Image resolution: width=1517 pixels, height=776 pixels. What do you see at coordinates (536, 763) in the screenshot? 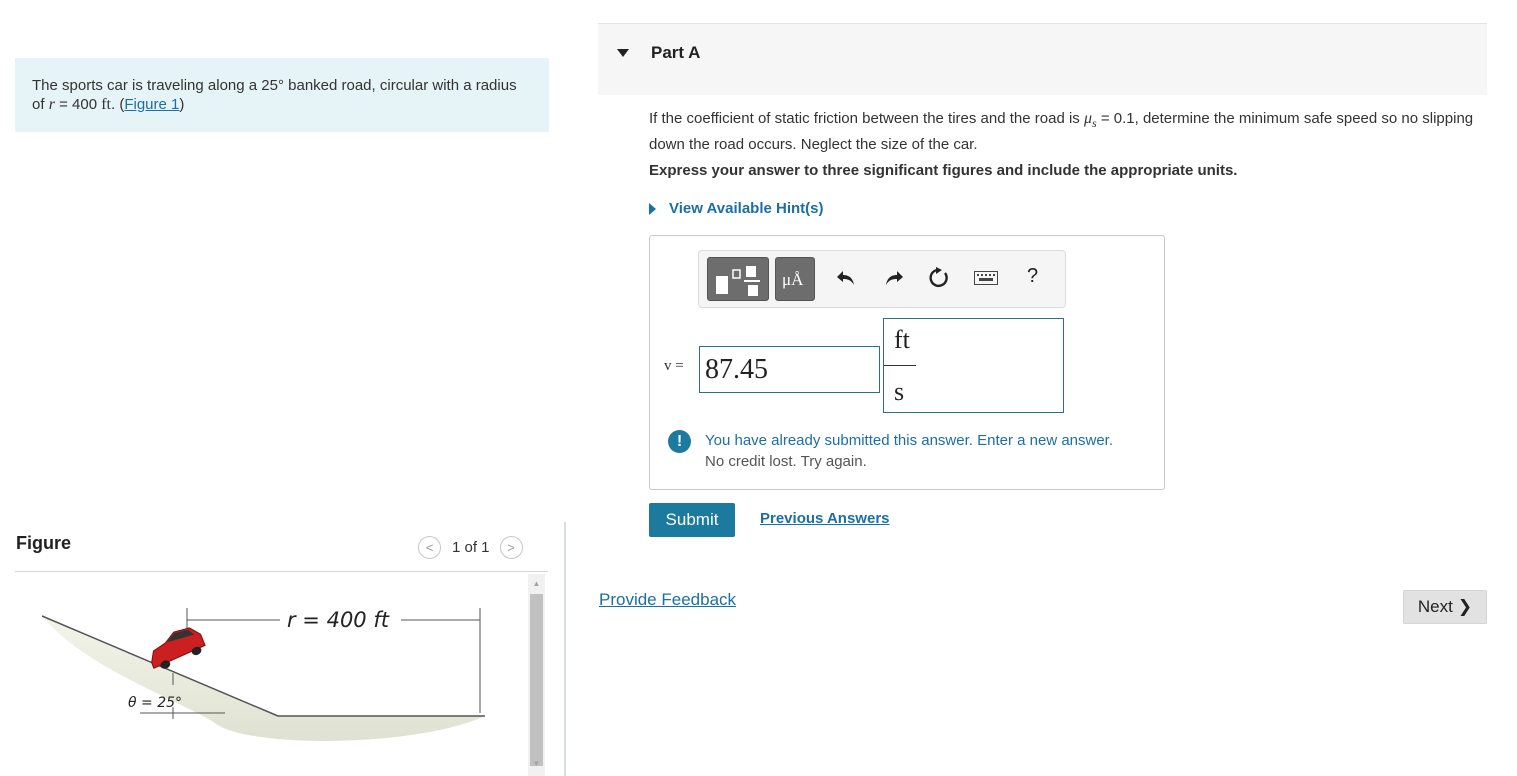
I see `scroll-down-icon: ▼` at bounding box center [536, 763].